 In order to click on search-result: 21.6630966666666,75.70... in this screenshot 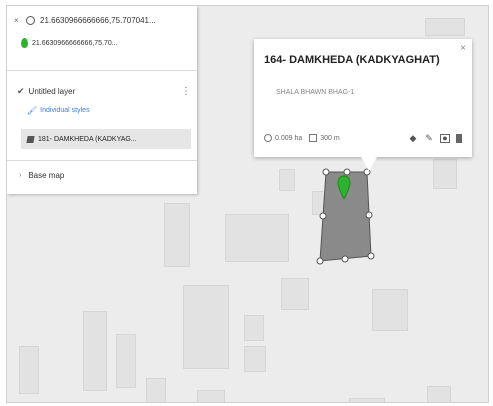, I will do `click(102, 43)`.